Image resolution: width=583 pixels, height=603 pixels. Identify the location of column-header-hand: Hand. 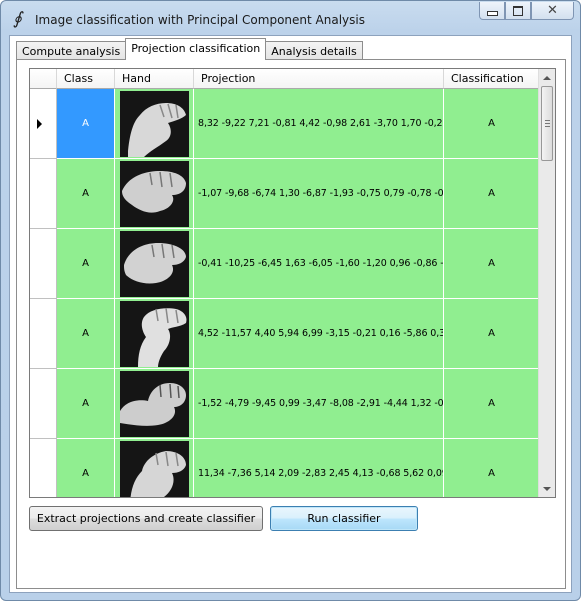
(154, 79).